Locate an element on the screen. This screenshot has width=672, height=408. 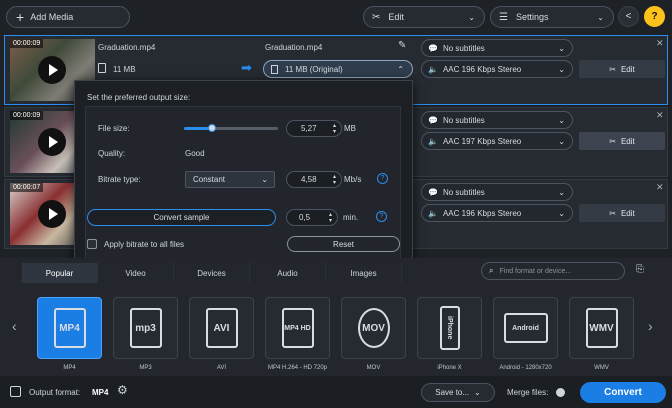
format-icon: WMV is located at coordinates (601, 328).